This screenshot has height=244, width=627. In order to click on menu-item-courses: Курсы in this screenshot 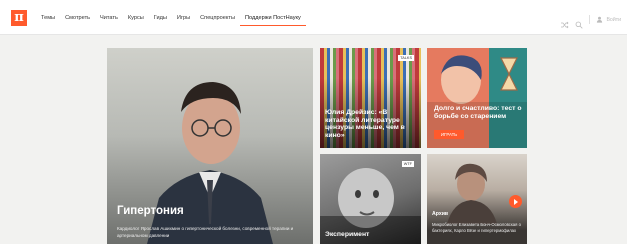, I will do `click(136, 19)`.